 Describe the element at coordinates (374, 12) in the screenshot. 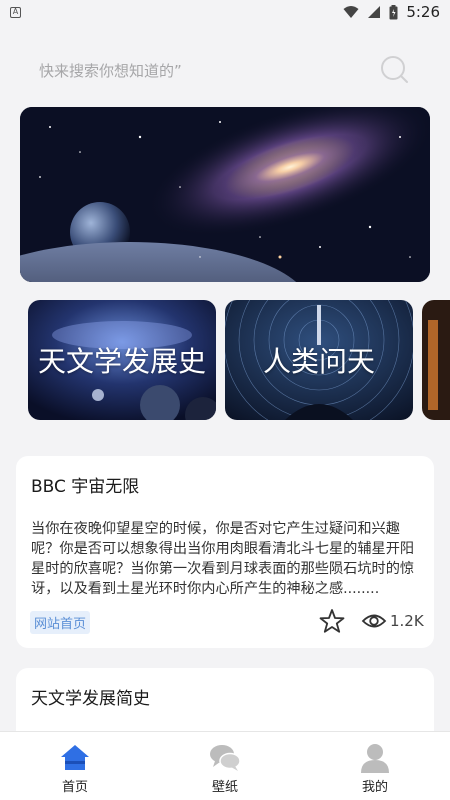

I see `signal-icon` at that location.